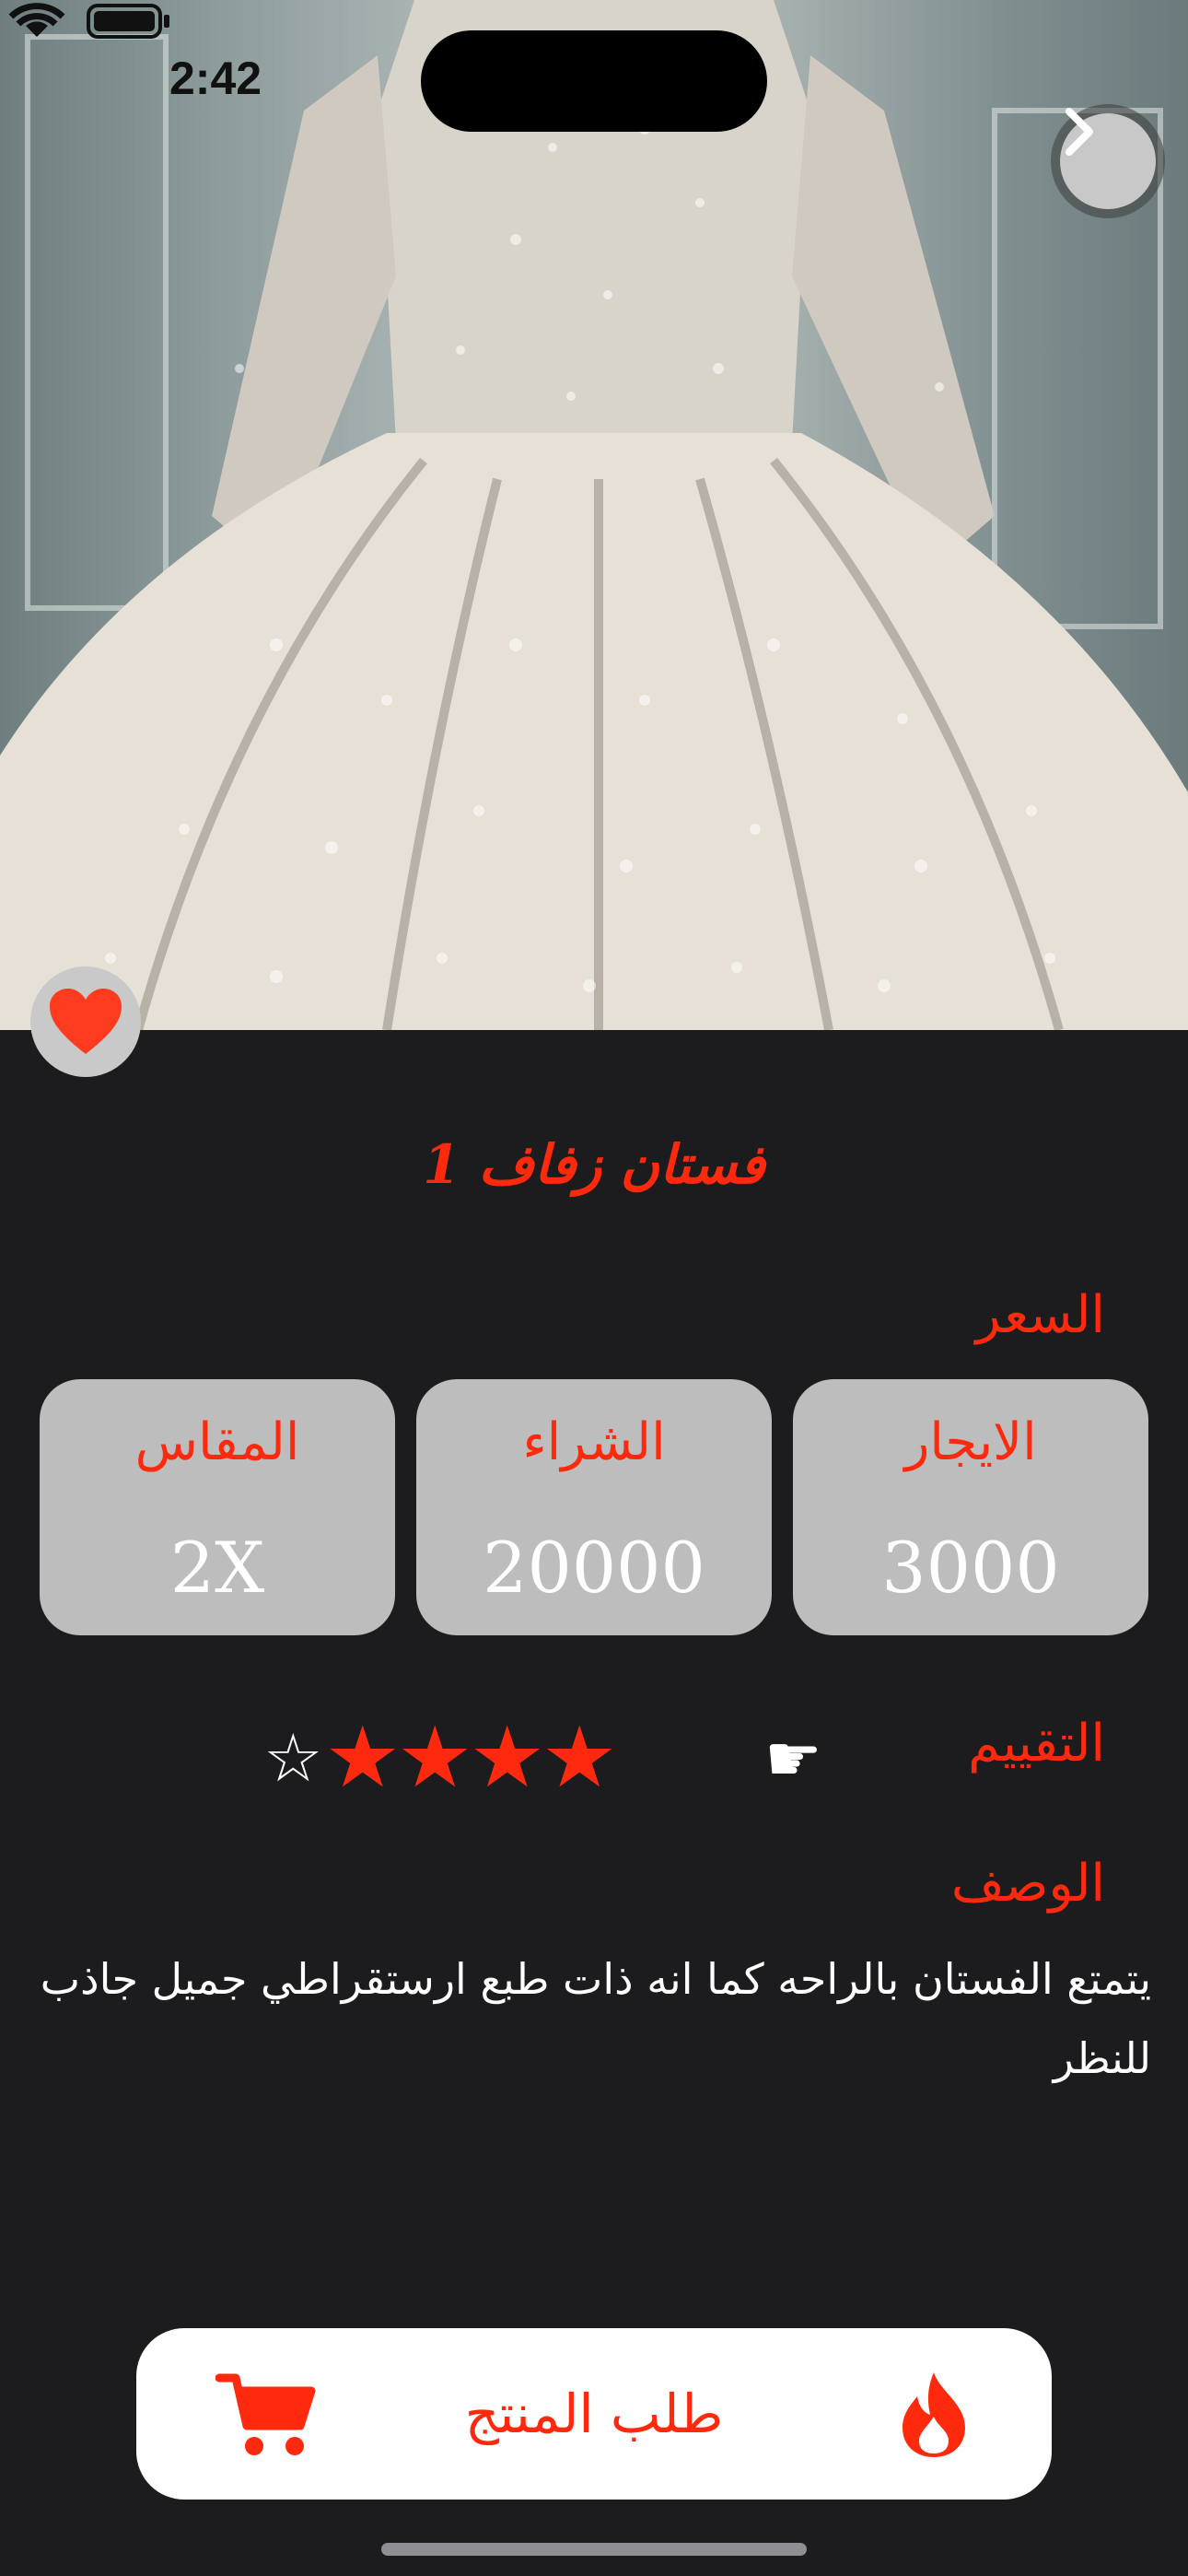  What do you see at coordinates (594, 2414) in the screenshot?
I see `order-product-button: طلب المنتج` at bounding box center [594, 2414].